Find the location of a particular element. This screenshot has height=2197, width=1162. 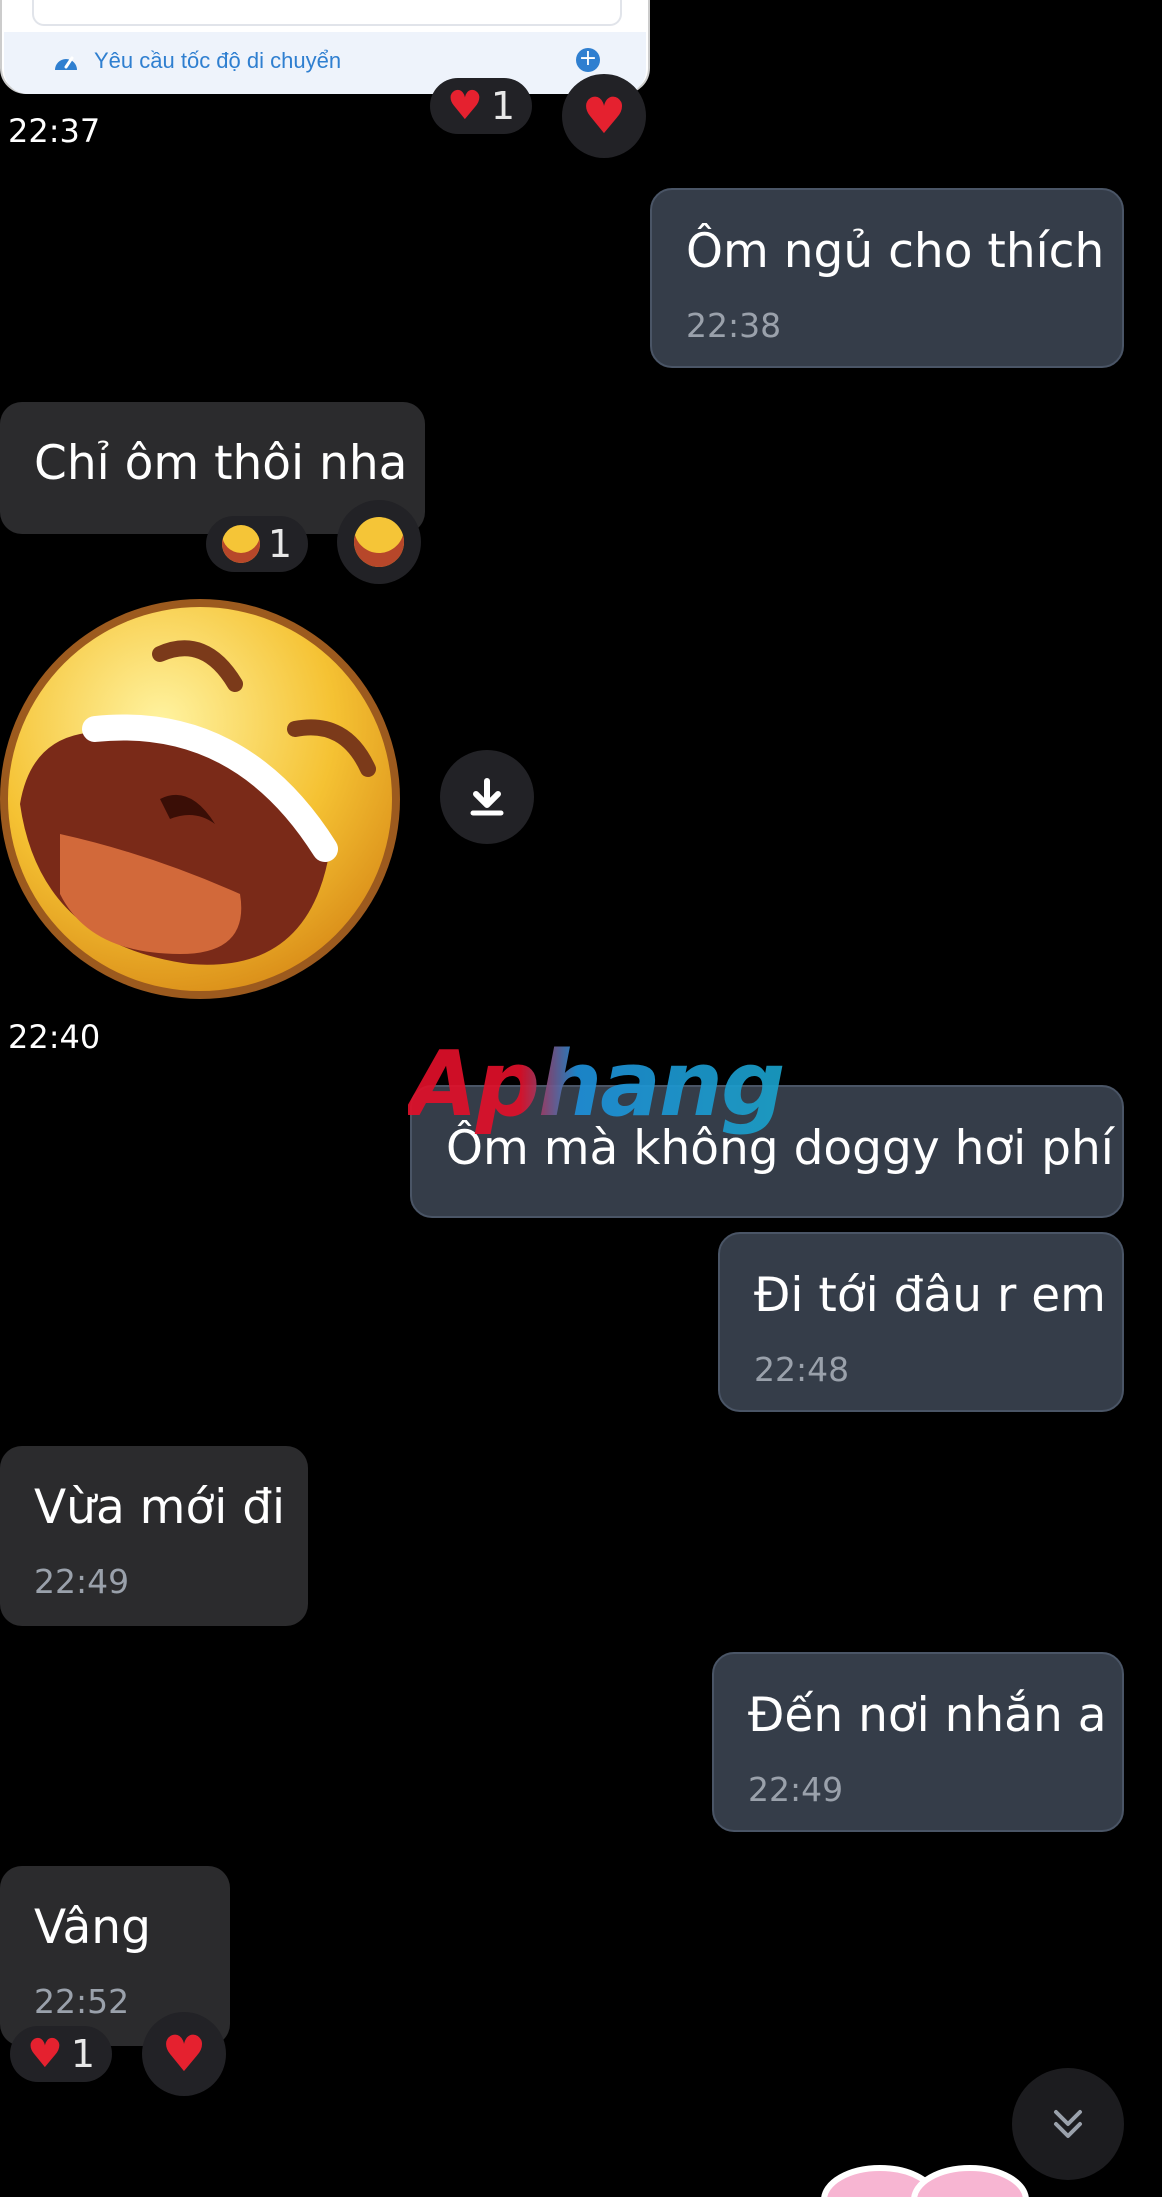

message-time: 22:48 is located at coordinates (802, 1369).